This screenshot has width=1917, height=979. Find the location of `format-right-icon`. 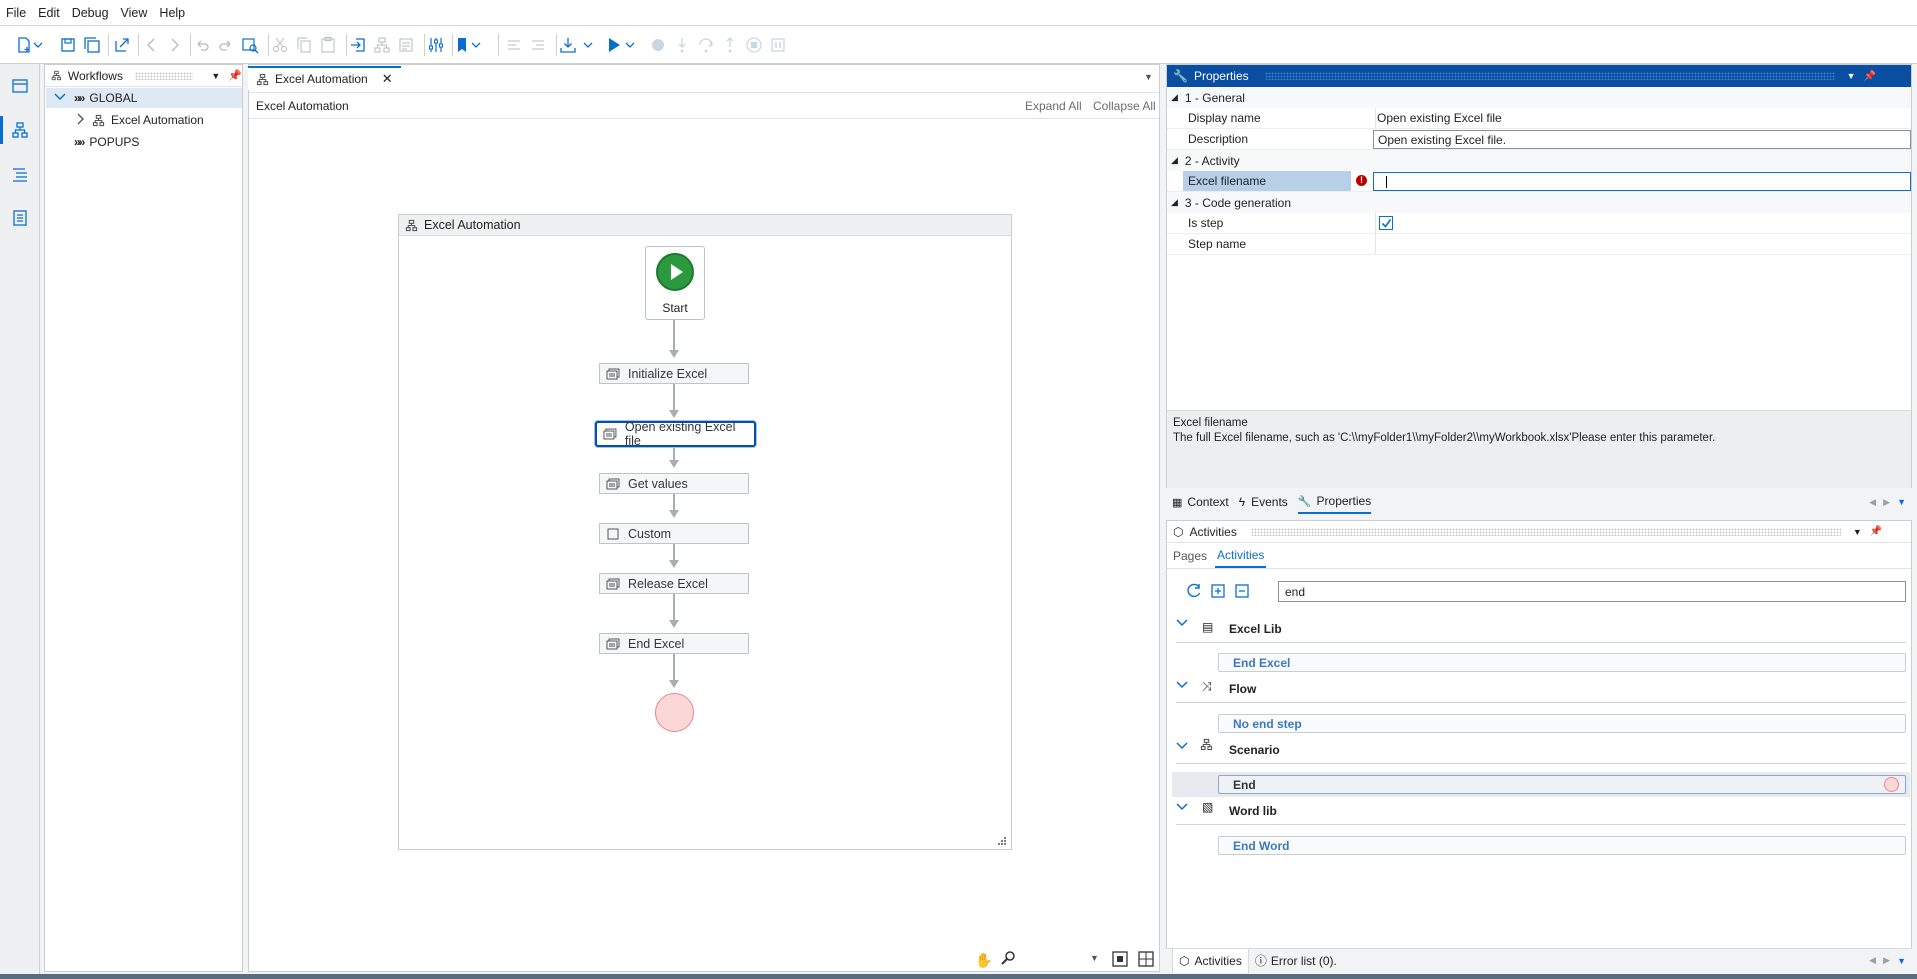

format-right-icon is located at coordinates (538, 45).